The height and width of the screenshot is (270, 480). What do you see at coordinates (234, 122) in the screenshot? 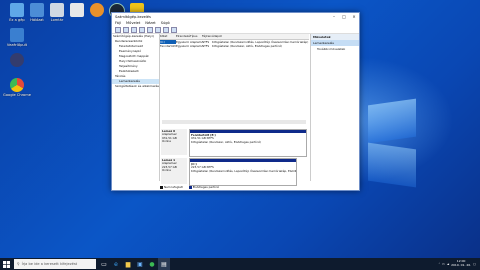
I see `horizontal-scrollbar` at bounding box center [234, 122].